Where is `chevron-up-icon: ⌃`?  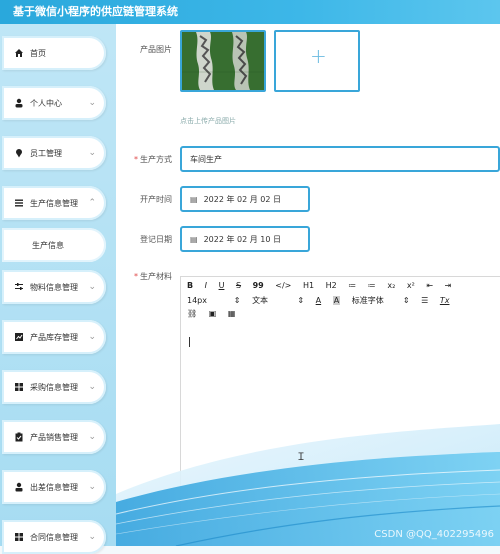 chevron-up-icon: ⌃ is located at coordinates (92, 203).